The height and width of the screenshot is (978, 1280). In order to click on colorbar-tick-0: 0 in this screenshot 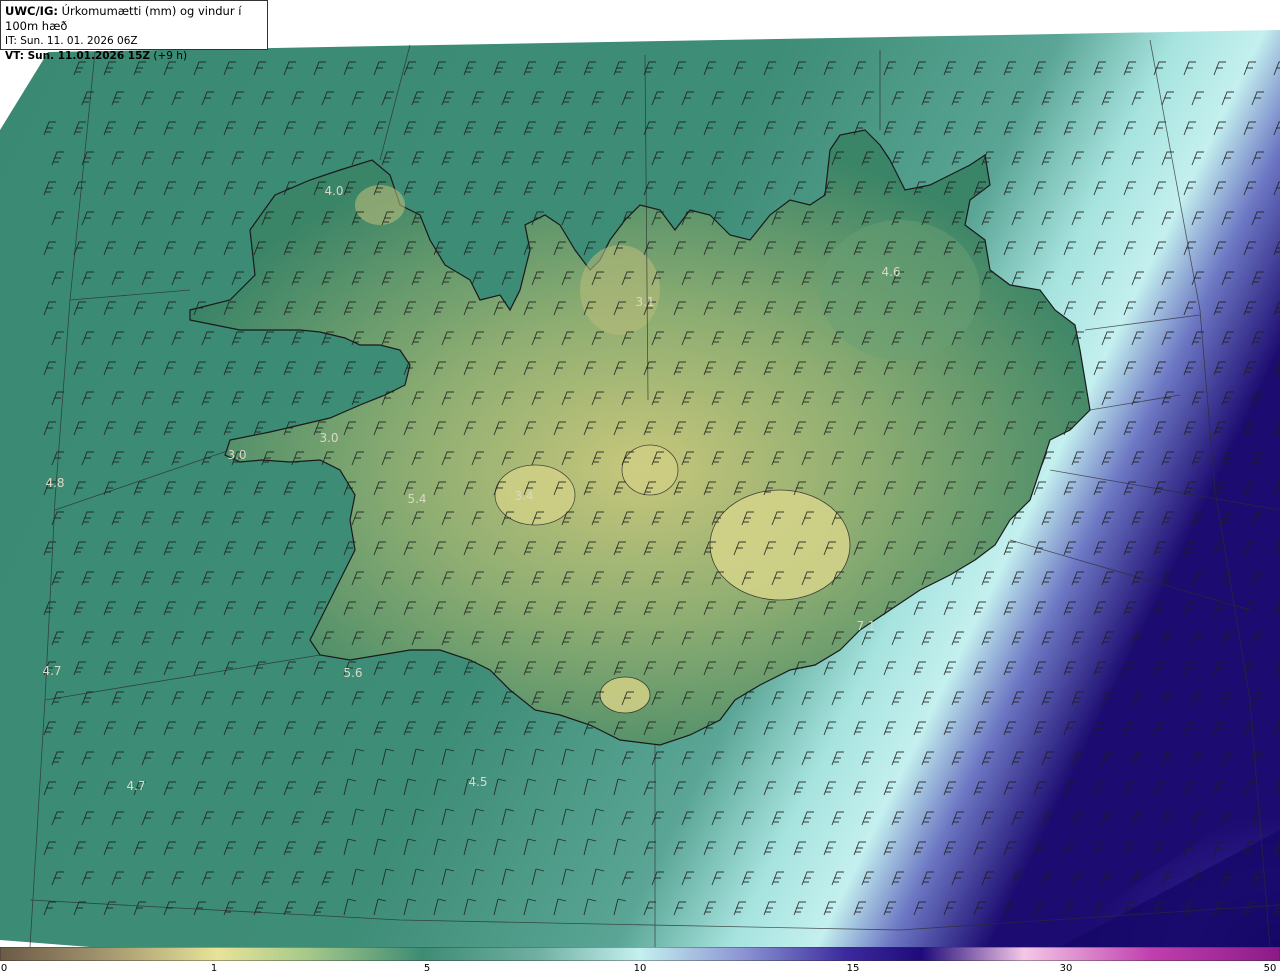, I will do `click(4, 968)`.